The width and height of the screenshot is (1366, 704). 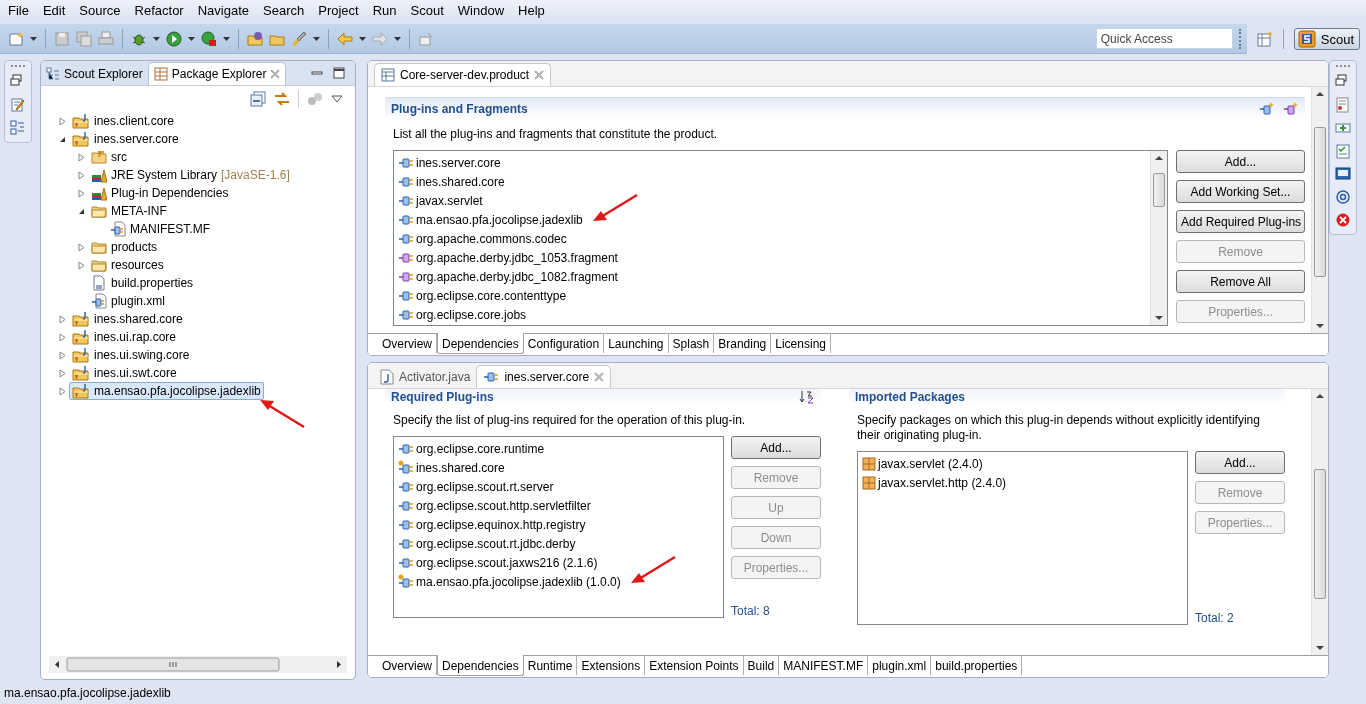 I want to click on run-icon, so click(x=174, y=38).